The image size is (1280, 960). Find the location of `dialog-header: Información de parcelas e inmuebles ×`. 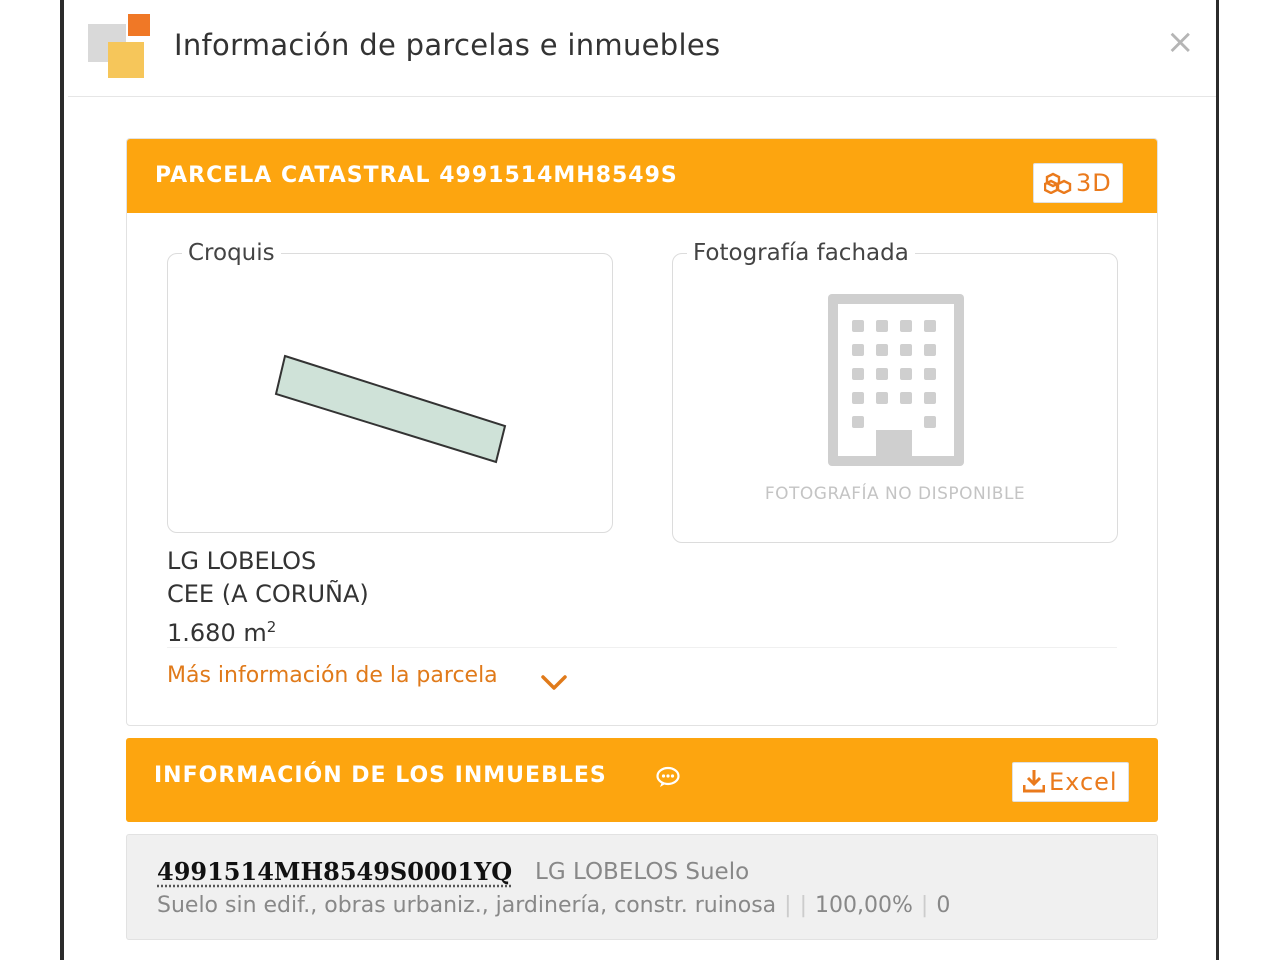

dialog-header: Información de parcelas e inmuebles × is located at coordinates (642, 48).